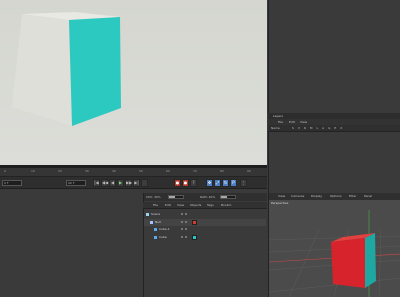  Describe the element at coordinates (195, 205) in the screenshot. I see `om-menu-objects: Objects` at that location.